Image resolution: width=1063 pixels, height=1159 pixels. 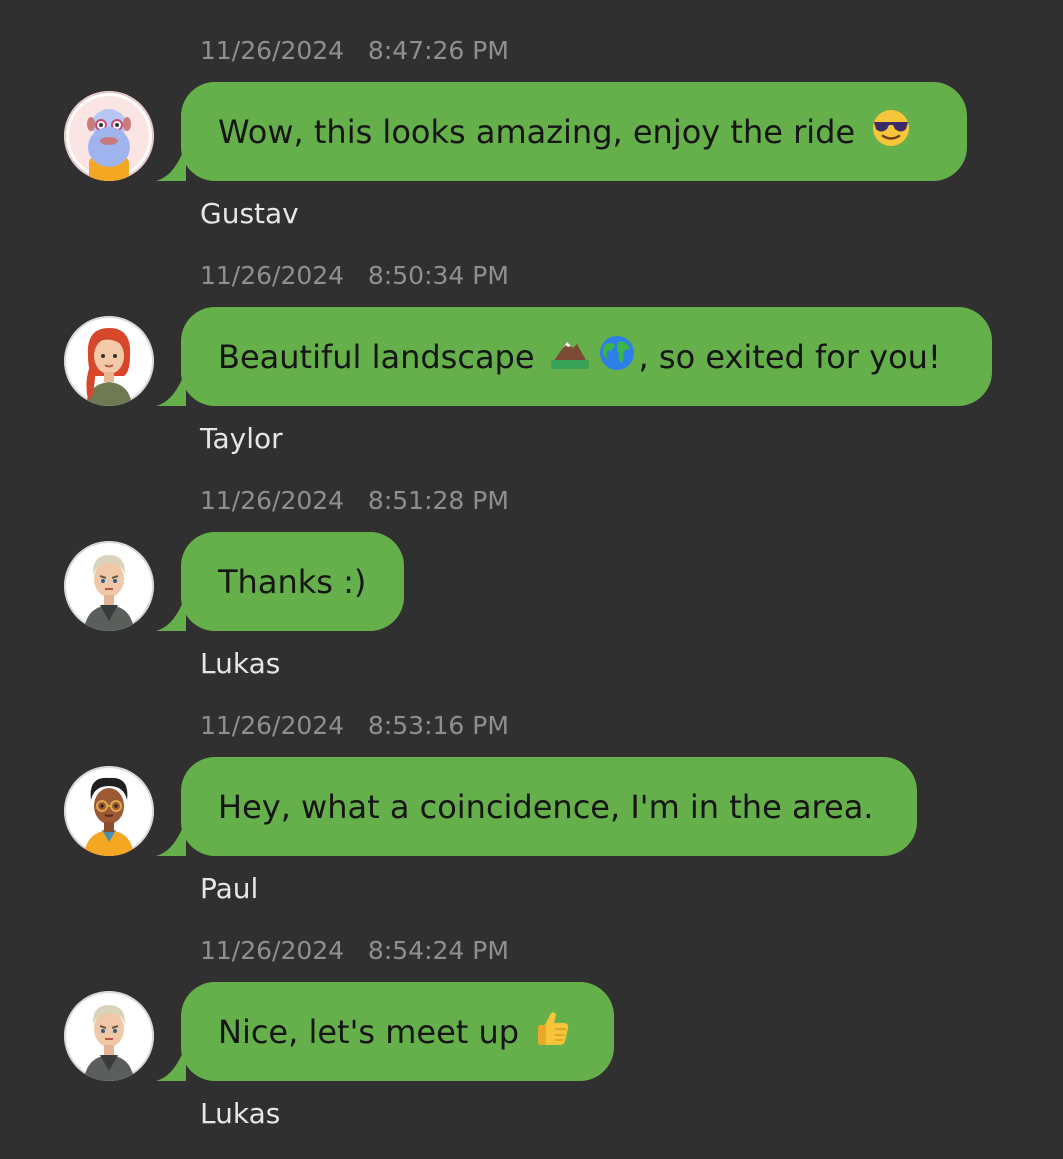 I want to click on message-timestamp: 11/26/2024 8:51:28 PM, so click(x=354, y=500).